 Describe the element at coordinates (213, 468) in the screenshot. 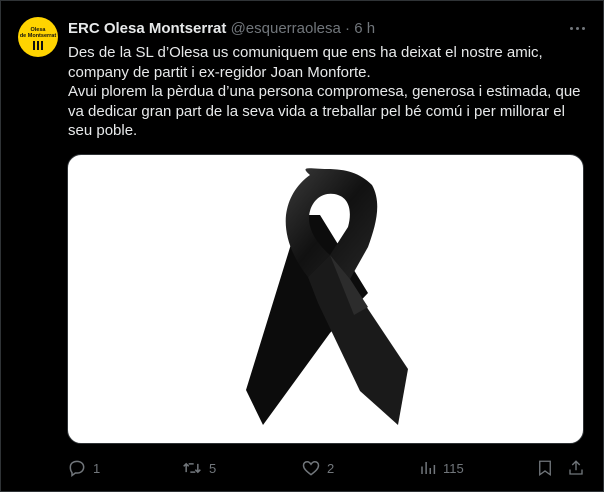

I see `retweet-count: 5` at that location.